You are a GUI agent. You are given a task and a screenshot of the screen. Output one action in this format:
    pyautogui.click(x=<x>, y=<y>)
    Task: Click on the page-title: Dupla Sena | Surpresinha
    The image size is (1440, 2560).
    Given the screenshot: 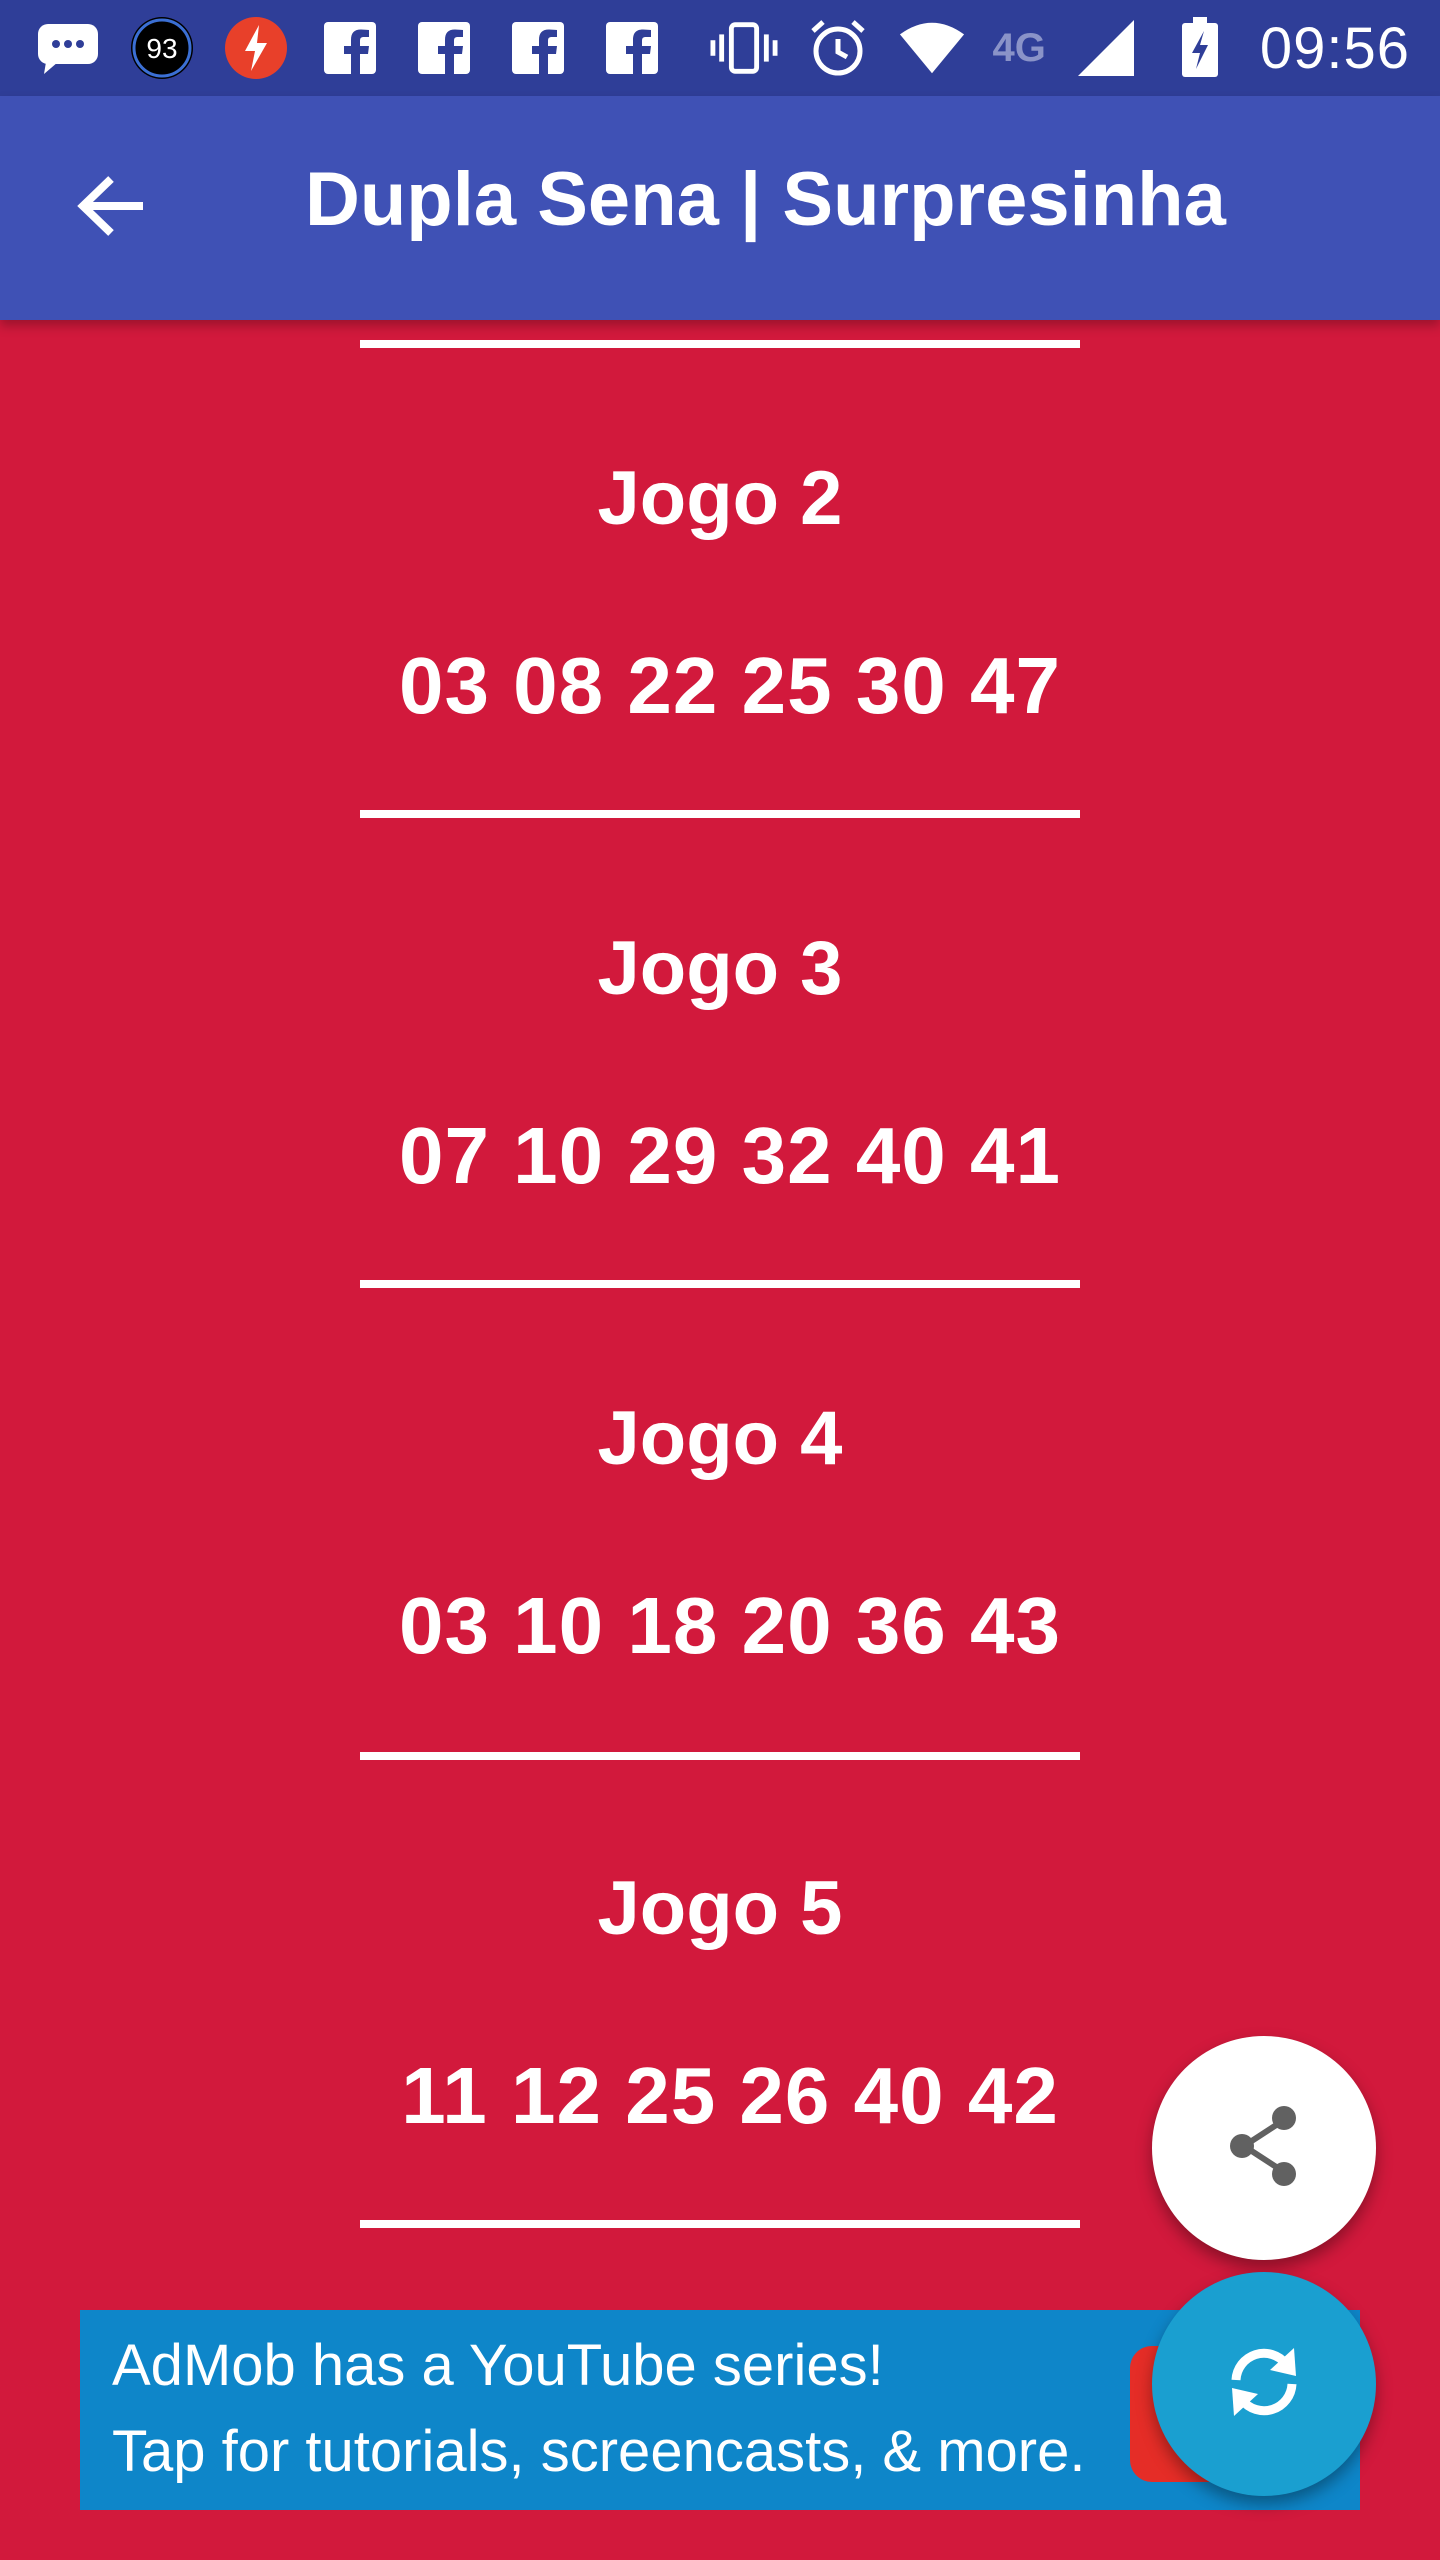 What is the action you would take?
    pyautogui.click(x=765, y=199)
    